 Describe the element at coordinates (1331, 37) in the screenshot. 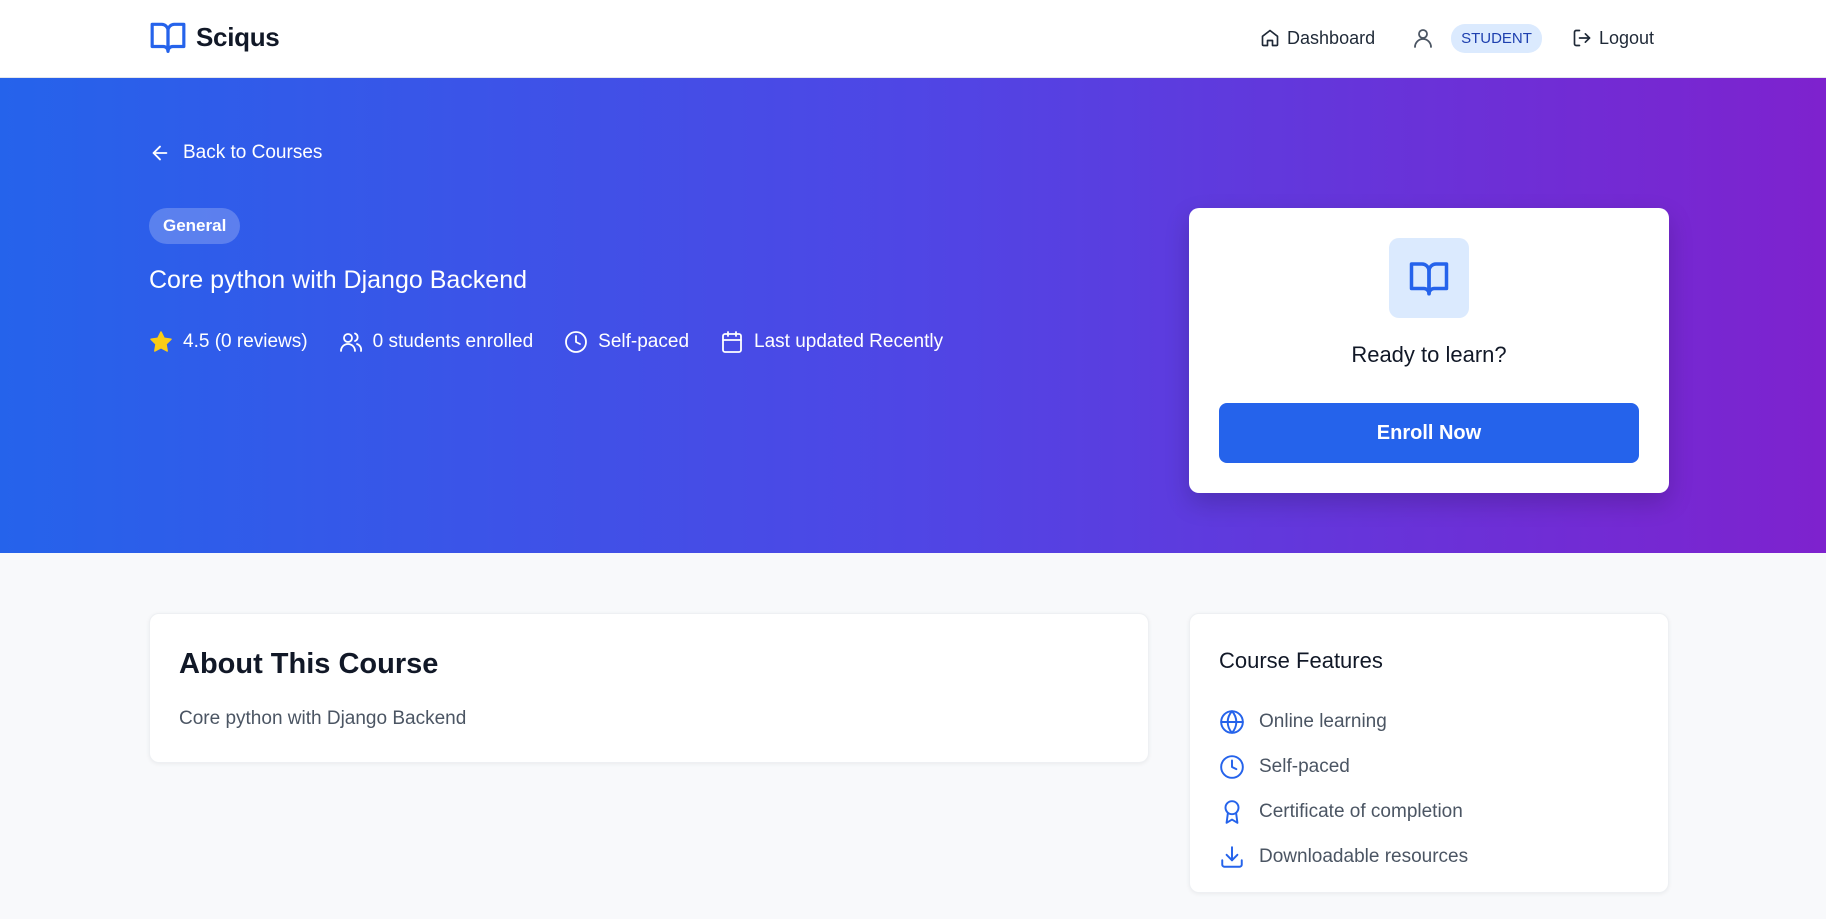

I see `dashboard-label: Dashboard` at that location.